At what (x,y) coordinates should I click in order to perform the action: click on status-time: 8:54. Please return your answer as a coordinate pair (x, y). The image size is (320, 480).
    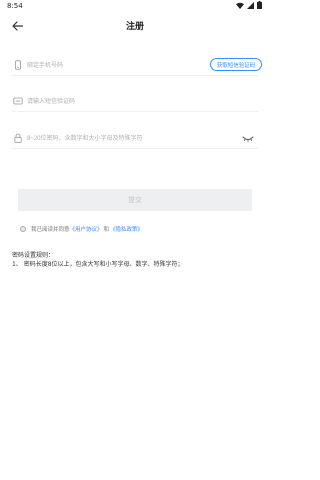
    Looking at the image, I should click on (15, 6).